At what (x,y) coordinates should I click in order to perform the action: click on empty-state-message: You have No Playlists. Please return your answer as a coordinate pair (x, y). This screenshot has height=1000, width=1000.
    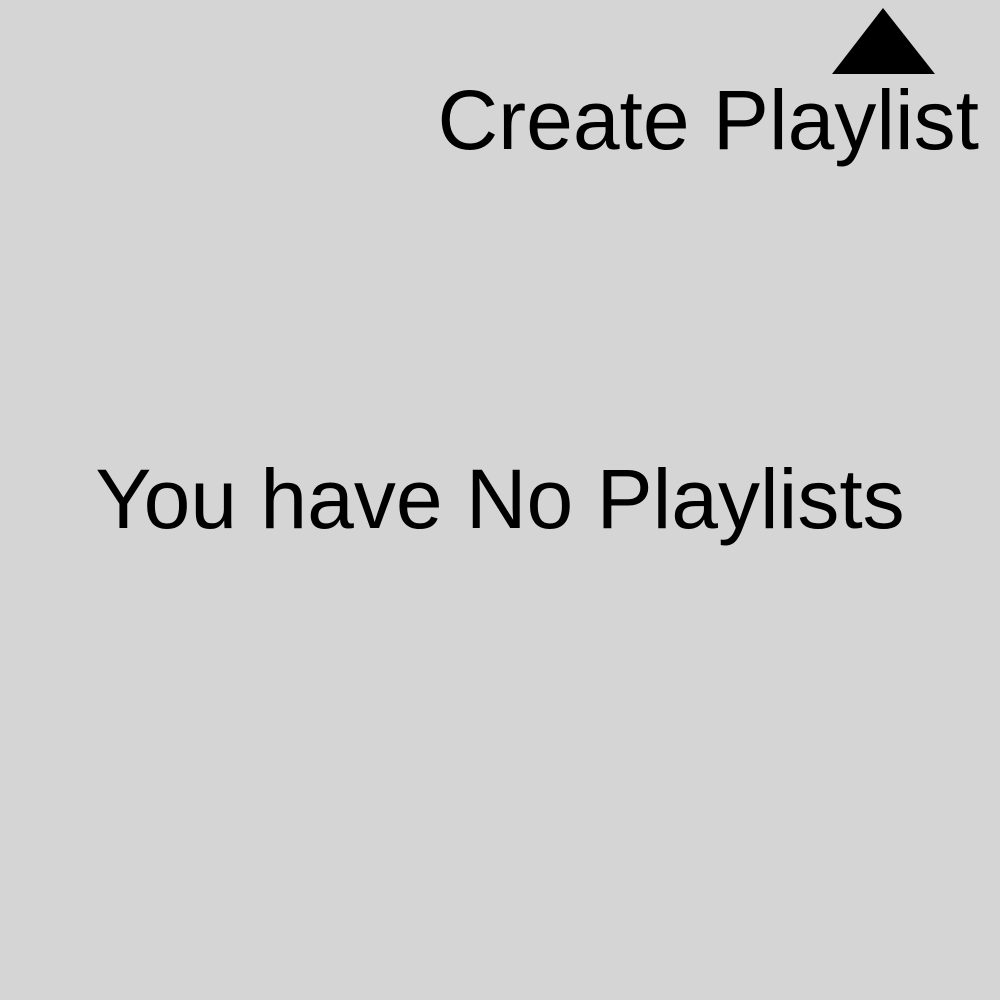
    Looking at the image, I should click on (500, 499).